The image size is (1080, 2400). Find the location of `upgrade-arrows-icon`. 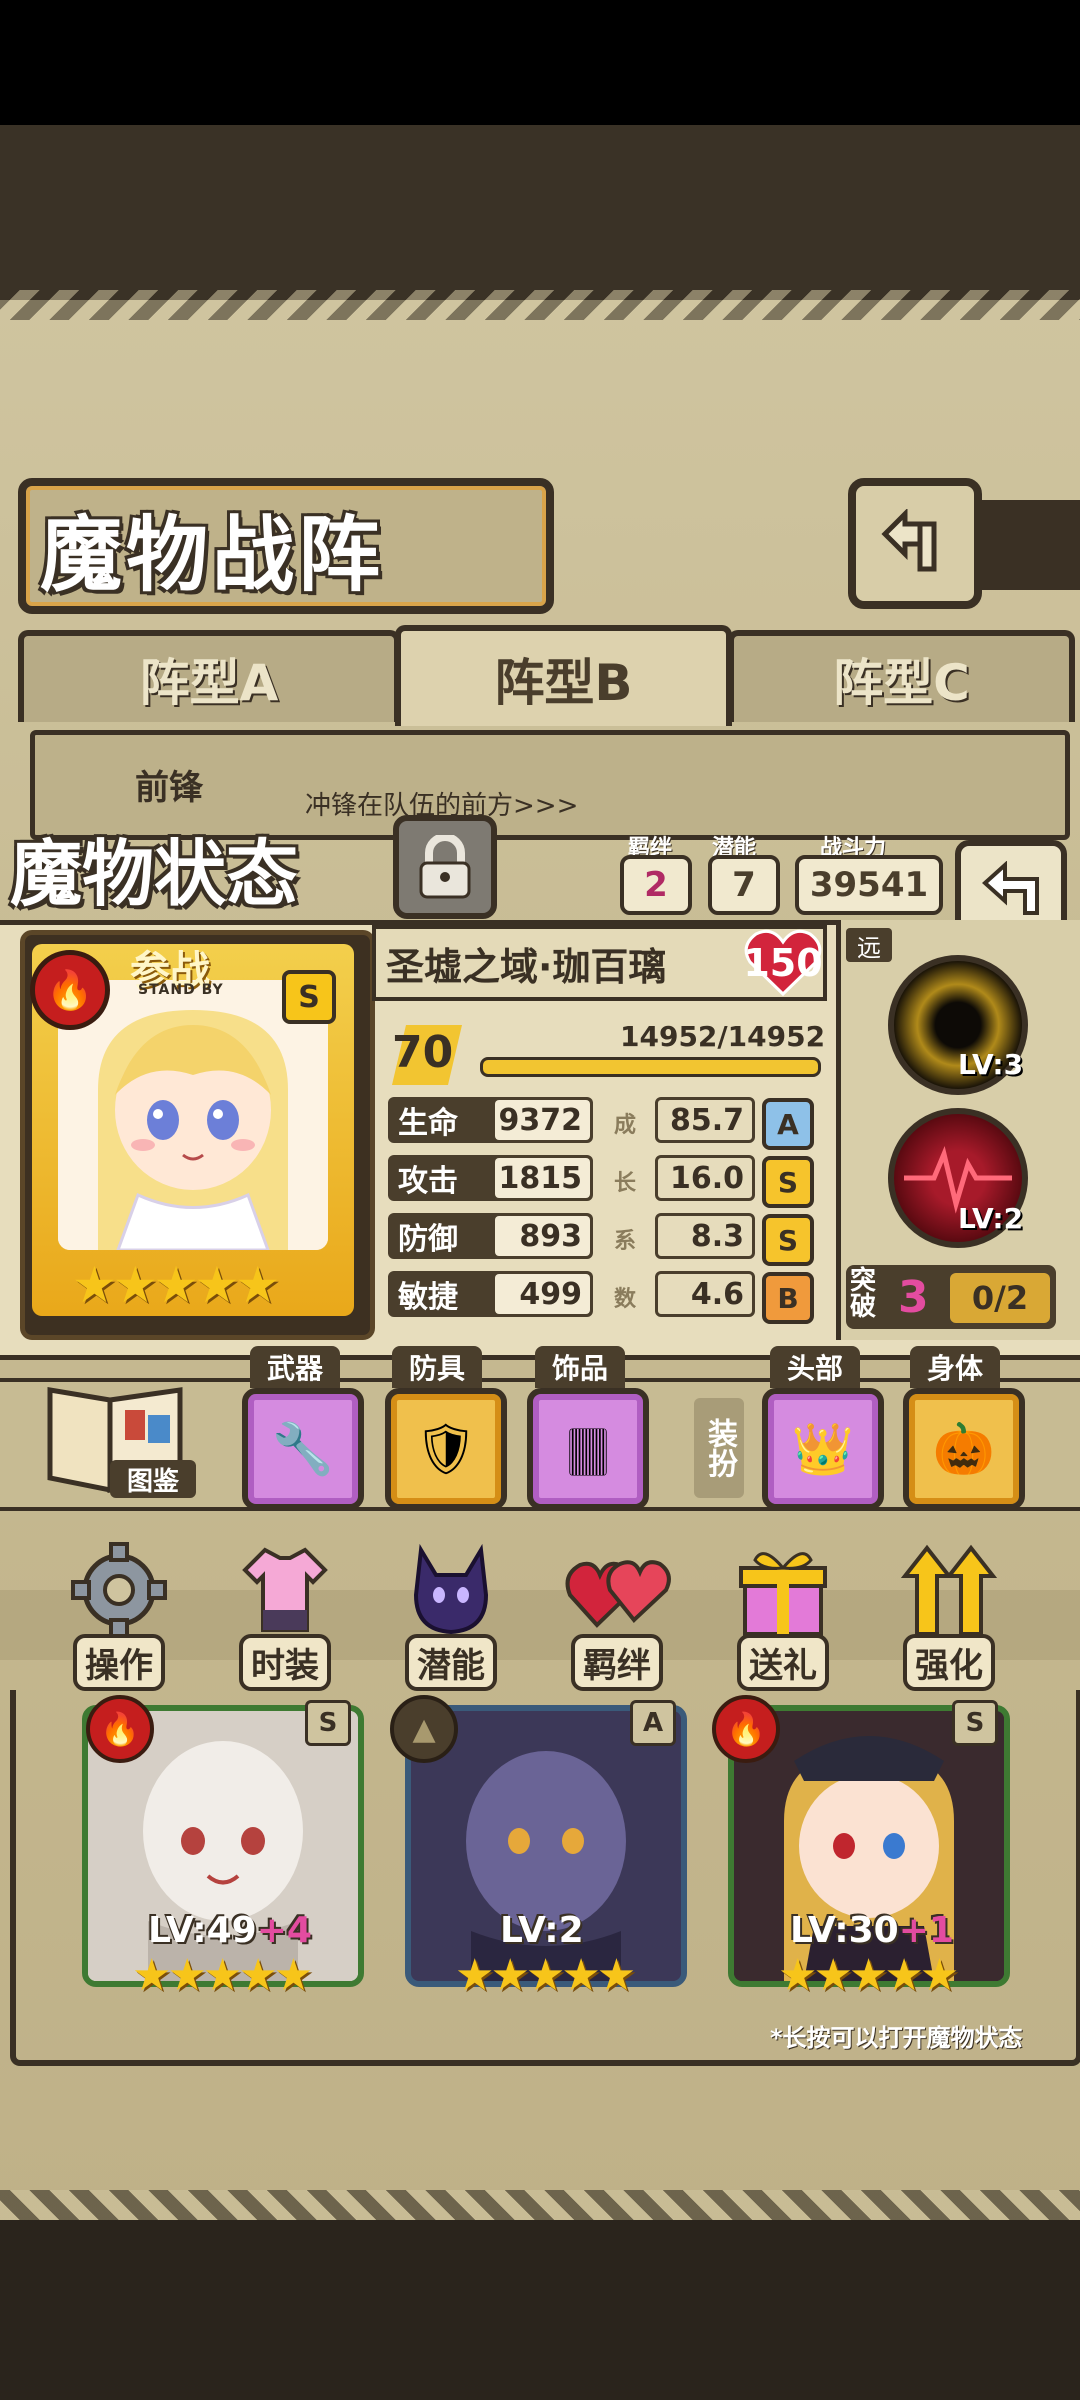

upgrade-arrows-icon is located at coordinates (949, 1590).